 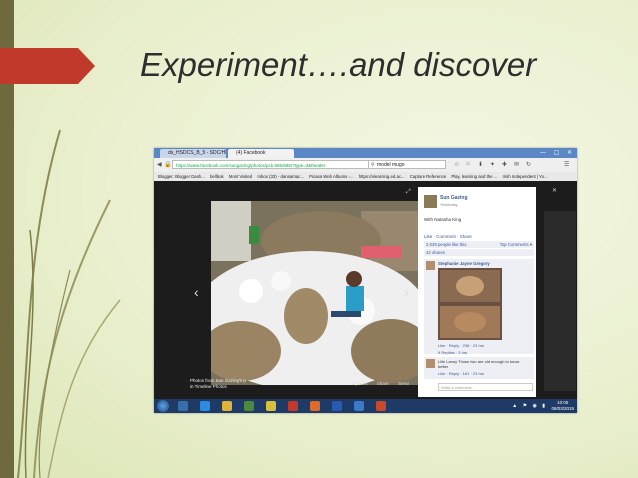 I want to click on pin-icon: ✚, so click(x=504, y=164).